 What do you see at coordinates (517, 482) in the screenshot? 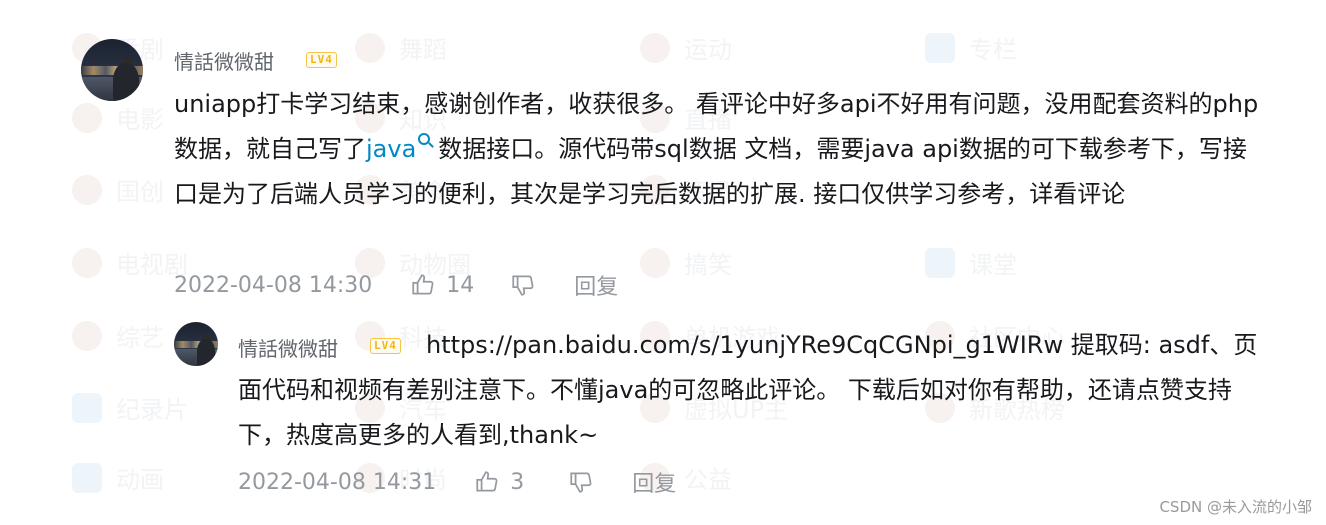
I see `like-count: 3` at bounding box center [517, 482].